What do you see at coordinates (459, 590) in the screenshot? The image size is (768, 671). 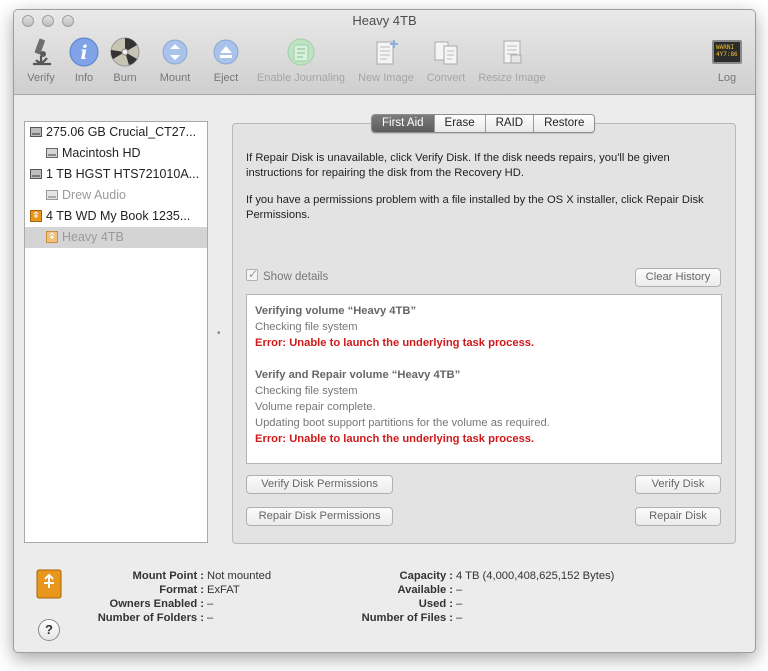 I see `available-value: –` at bounding box center [459, 590].